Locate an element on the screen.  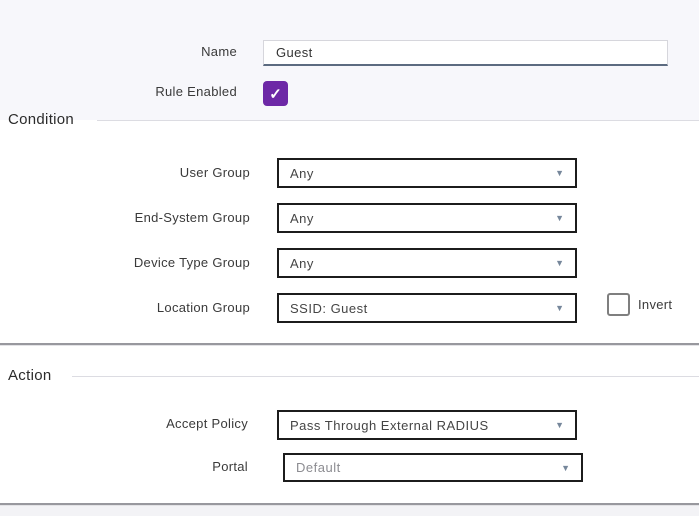
rule-enabled-label: Rule Enabled is located at coordinates (196, 91).